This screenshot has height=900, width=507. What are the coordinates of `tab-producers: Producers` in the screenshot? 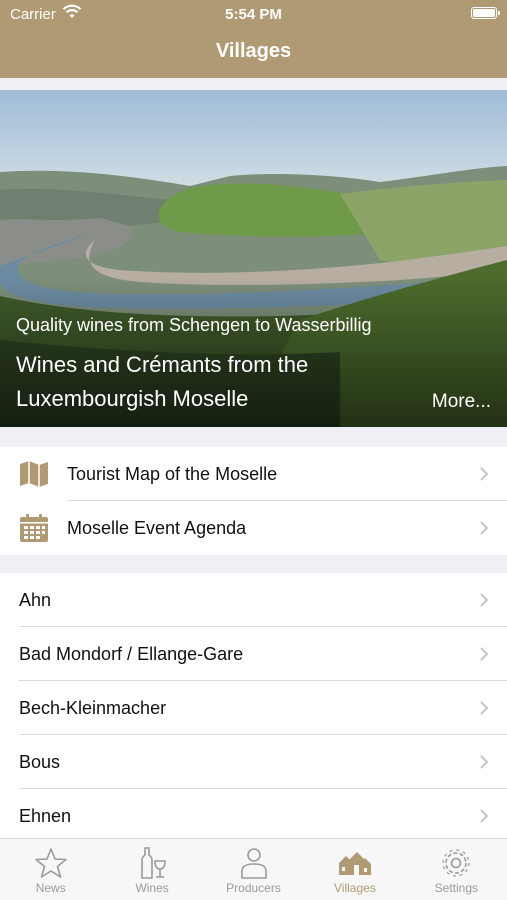 It's located at (253, 869).